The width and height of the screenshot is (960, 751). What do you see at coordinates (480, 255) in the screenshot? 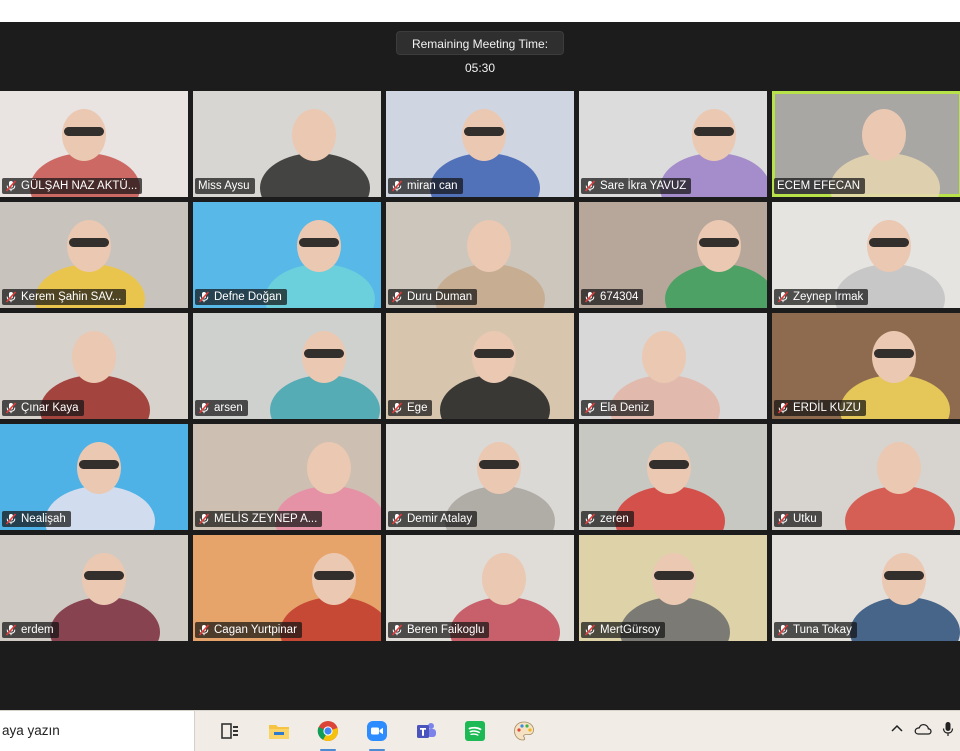
I see `participant-tile: Duru Duman` at bounding box center [480, 255].